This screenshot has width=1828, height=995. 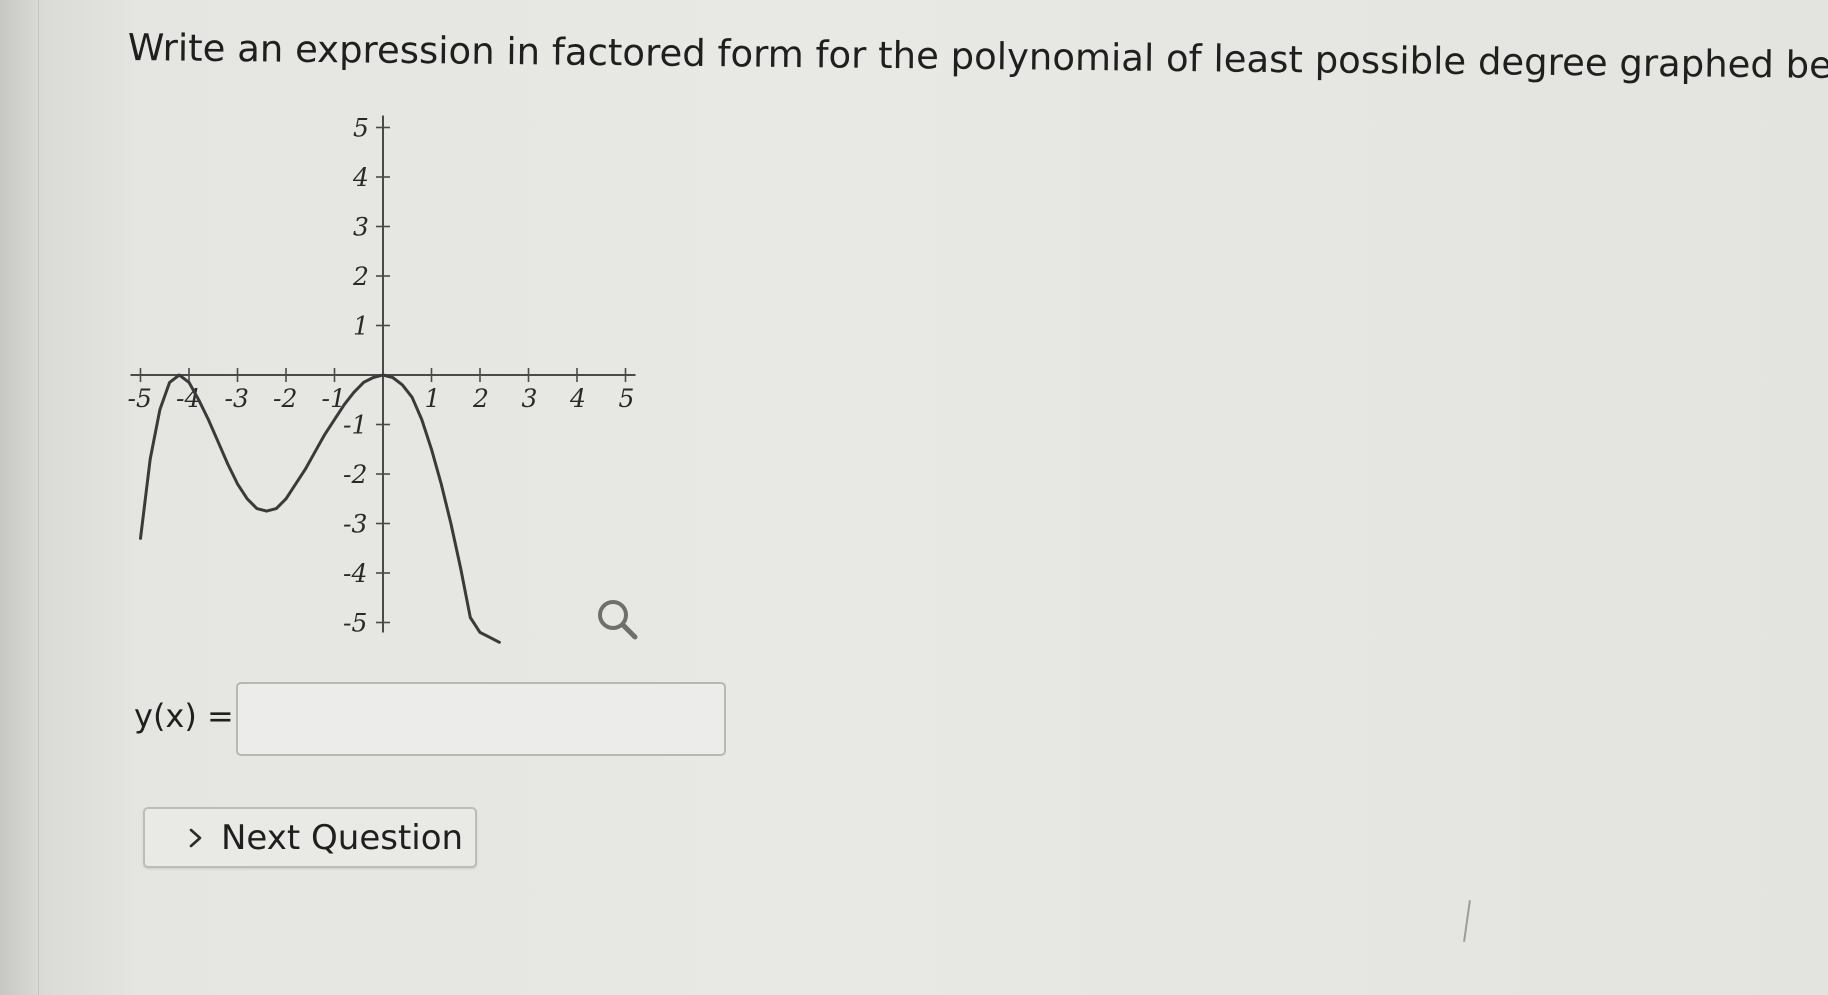 What do you see at coordinates (140, 398) in the screenshot?
I see `x-tick-label: -5` at bounding box center [140, 398].